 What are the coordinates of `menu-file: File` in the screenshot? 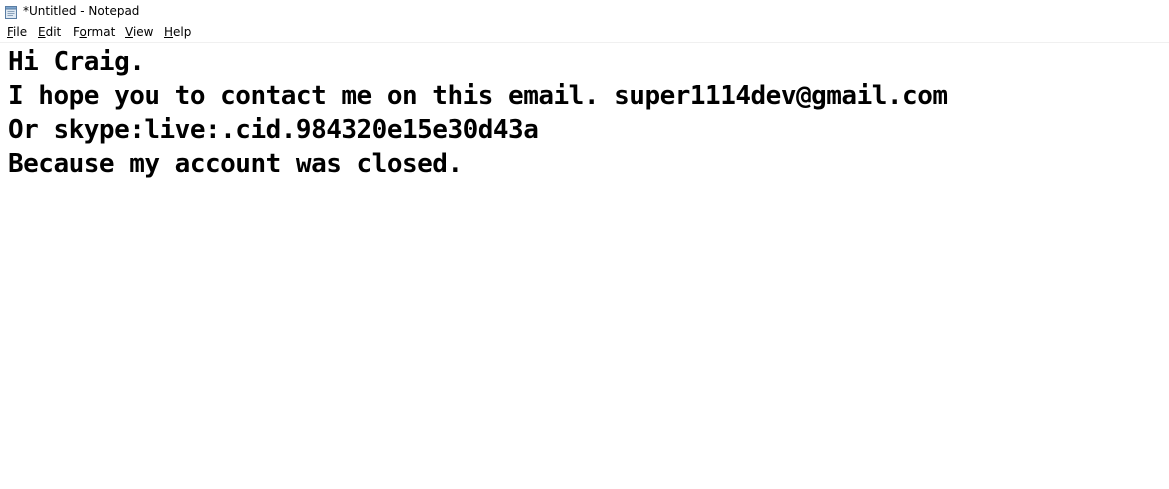 It's located at (17, 32).